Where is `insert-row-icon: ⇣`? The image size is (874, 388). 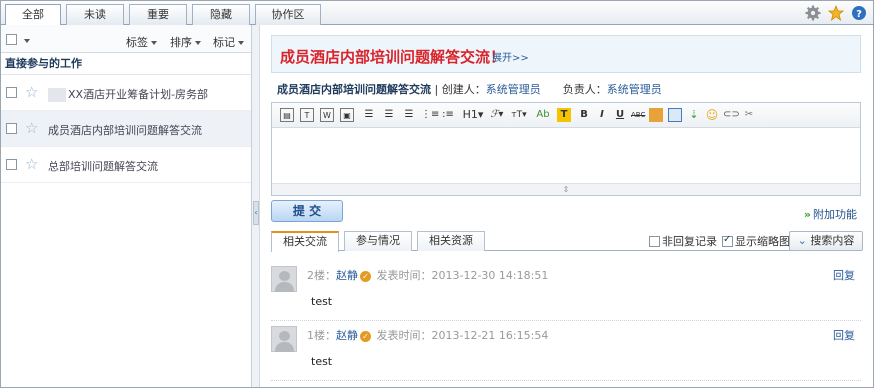 insert-row-icon: ⇣ is located at coordinates (694, 115).